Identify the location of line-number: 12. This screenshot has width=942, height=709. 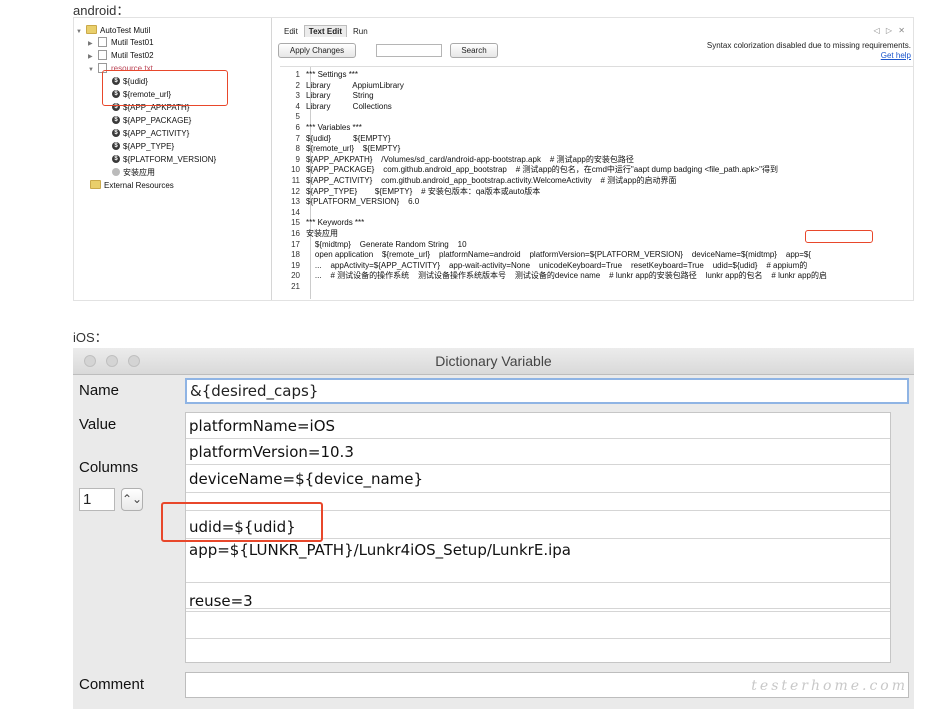
(295, 191).